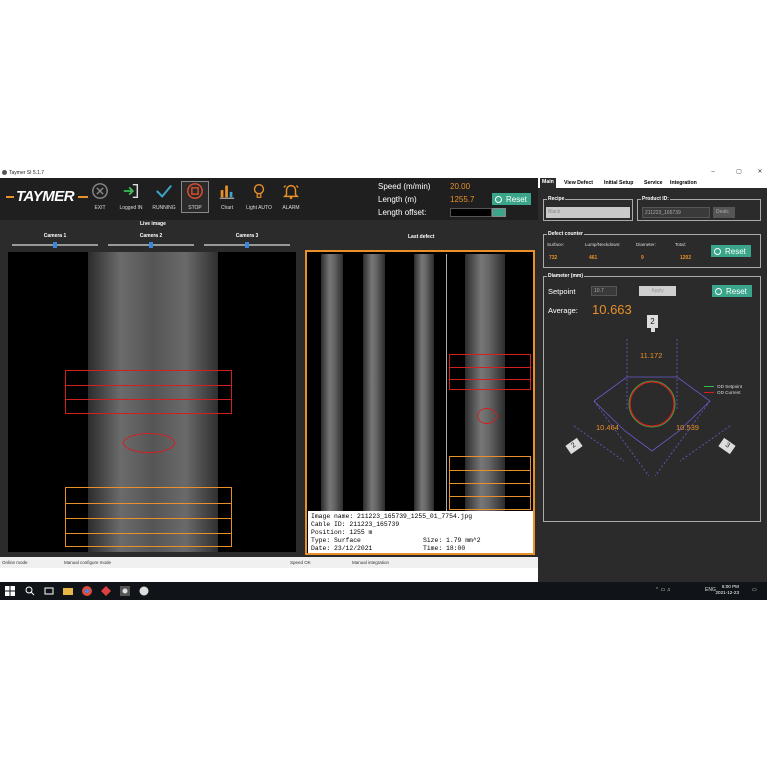 This screenshot has height=767, width=767. Describe the element at coordinates (404, 186) in the screenshot. I see `speed-label: Speed (m/min)` at that location.